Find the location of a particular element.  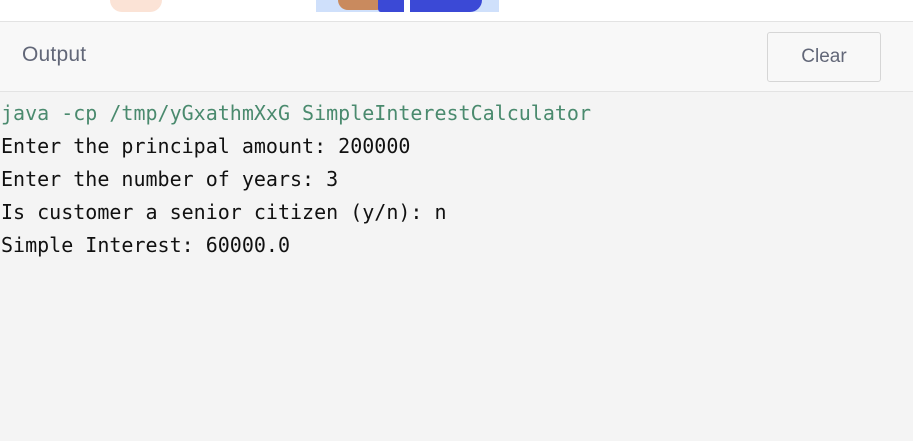

console-output-line: Enter the principal amount: 200000 is located at coordinates (206, 146).